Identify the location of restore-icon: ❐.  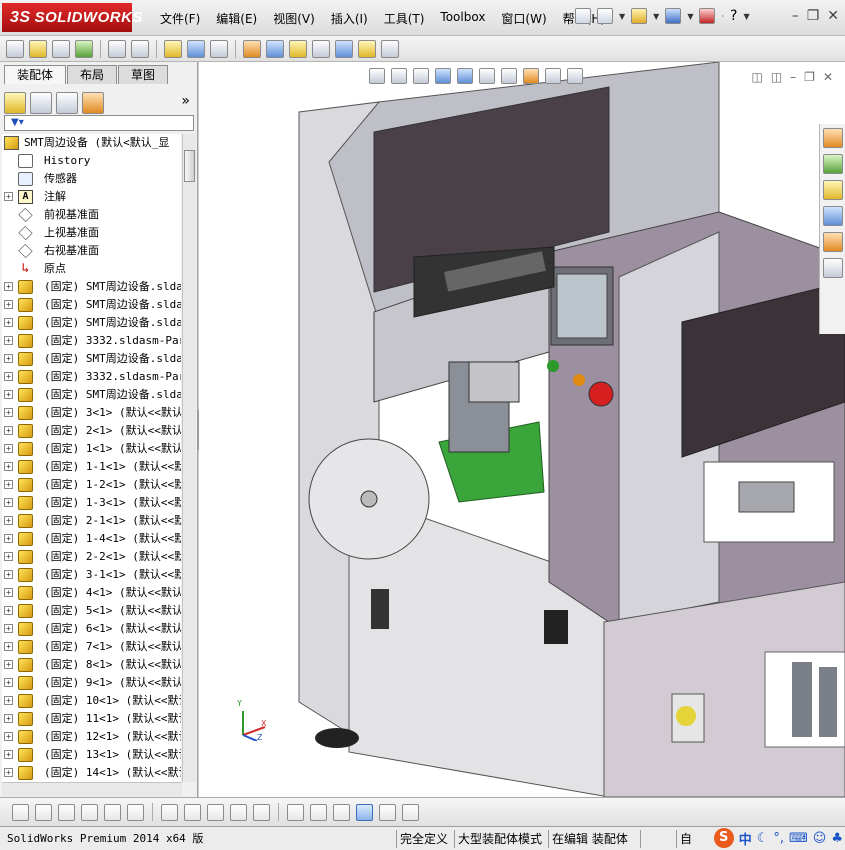
(813, 16).